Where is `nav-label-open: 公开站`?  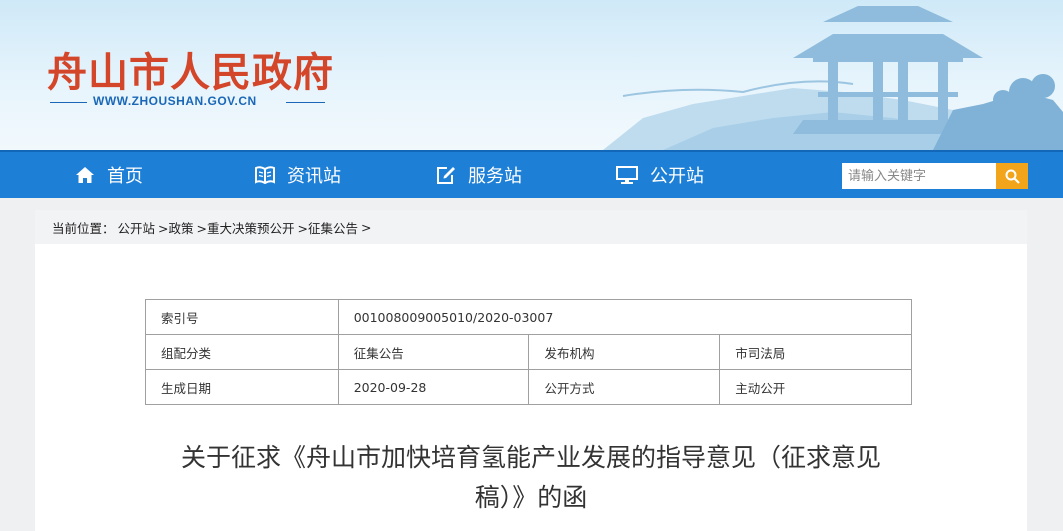
nav-label-open: 公开站 is located at coordinates (677, 176).